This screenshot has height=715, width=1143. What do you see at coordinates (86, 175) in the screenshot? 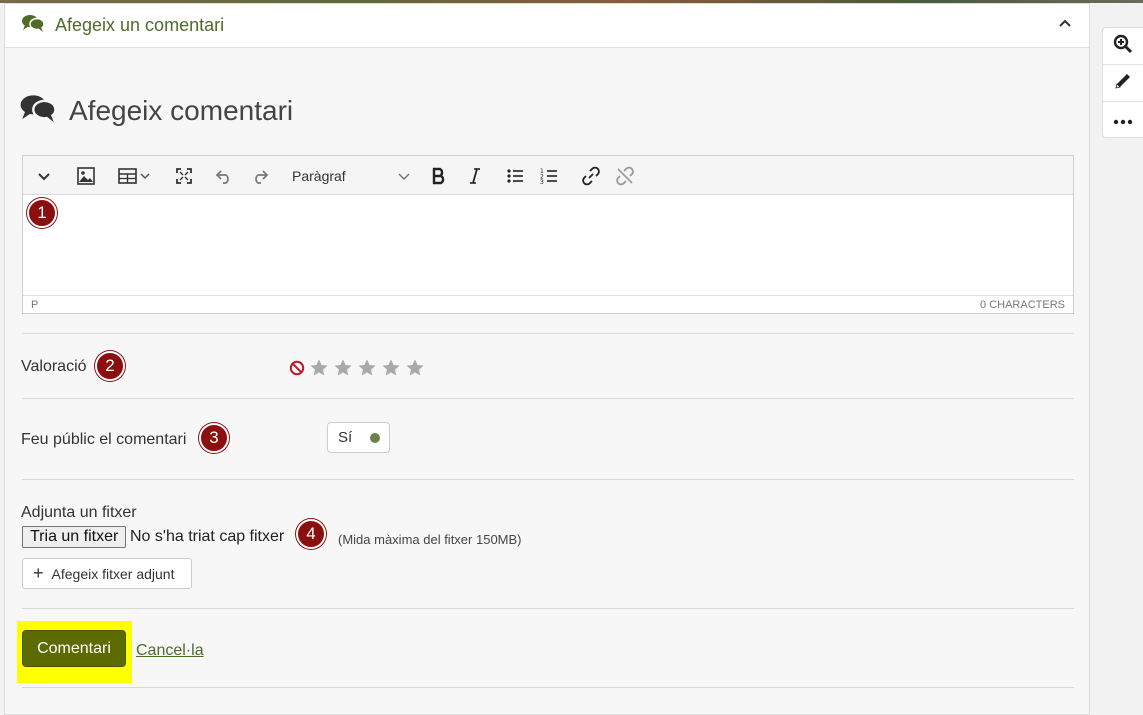
I see `image-icon` at bounding box center [86, 175].